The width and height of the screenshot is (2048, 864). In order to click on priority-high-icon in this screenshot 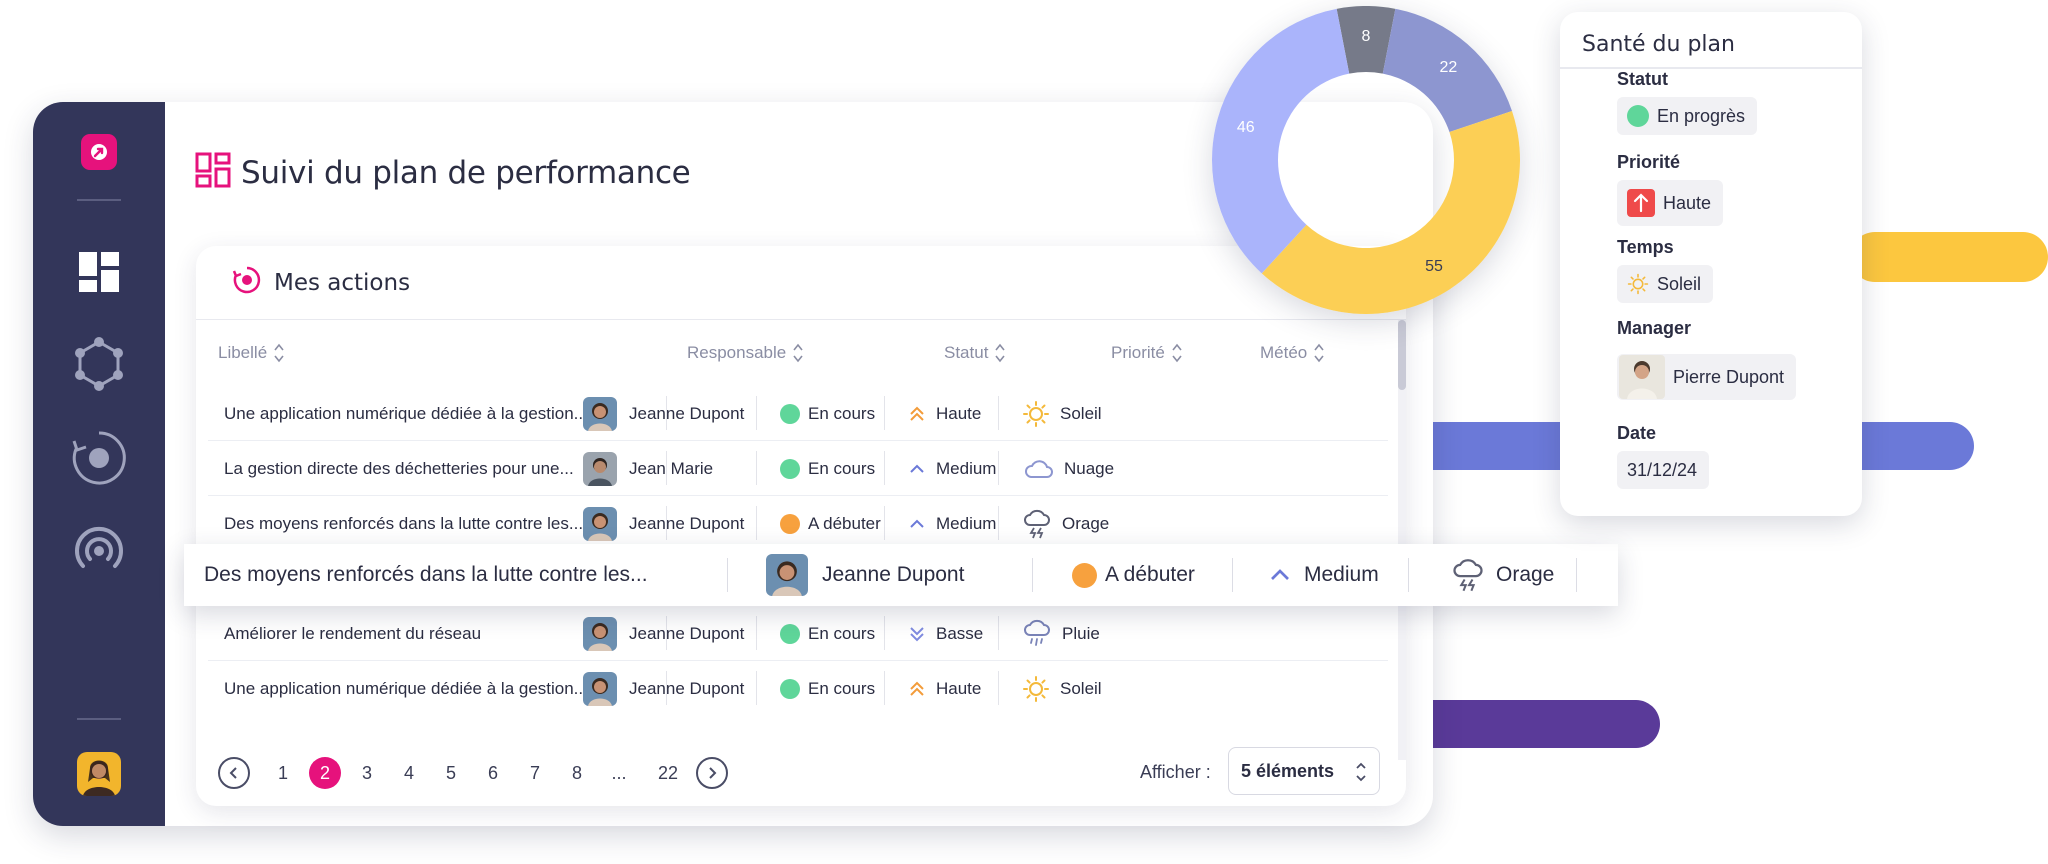, I will do `click(917, 689)`.